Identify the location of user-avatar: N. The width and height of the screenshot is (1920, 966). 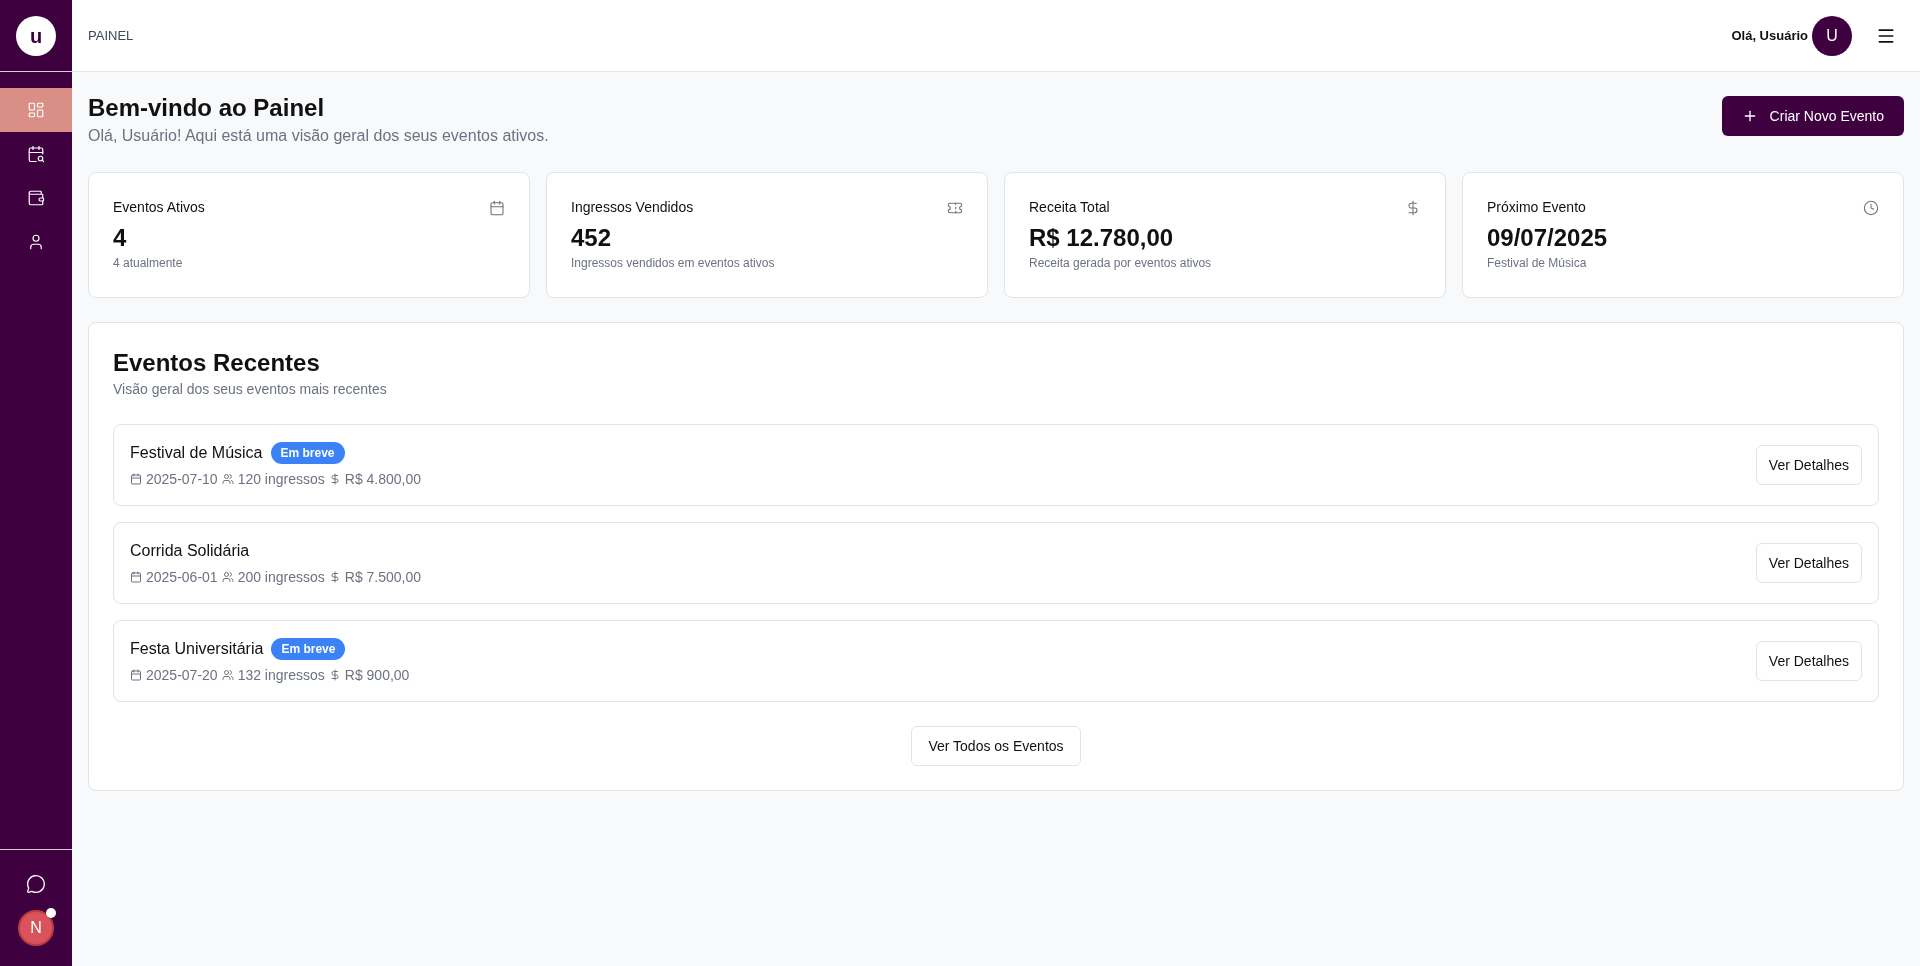
(36, 928).